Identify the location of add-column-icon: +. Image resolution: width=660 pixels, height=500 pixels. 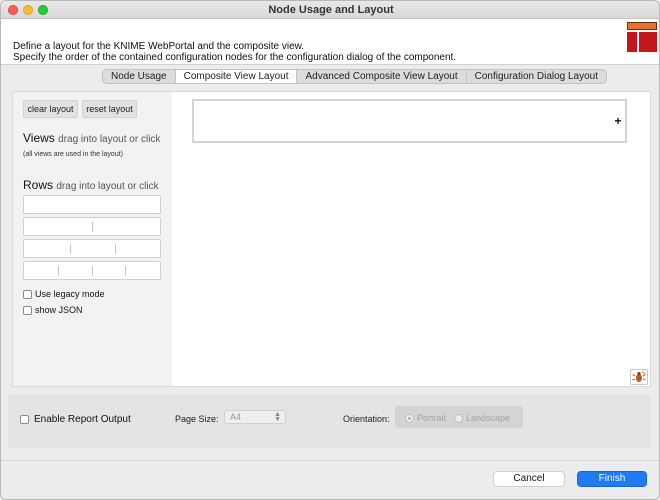
(618, 121).